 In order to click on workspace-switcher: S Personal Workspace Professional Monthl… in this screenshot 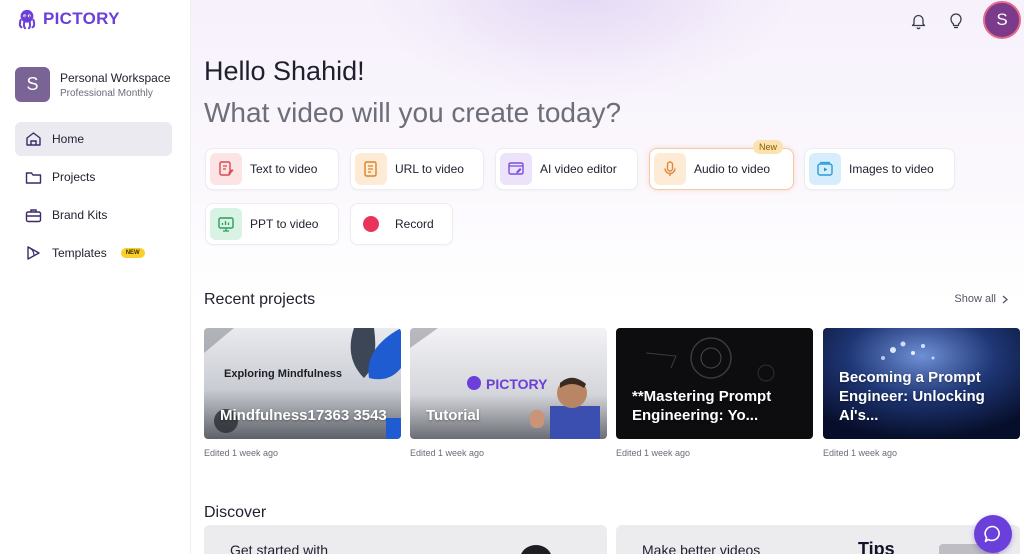, I will do `click(93, 84)`.